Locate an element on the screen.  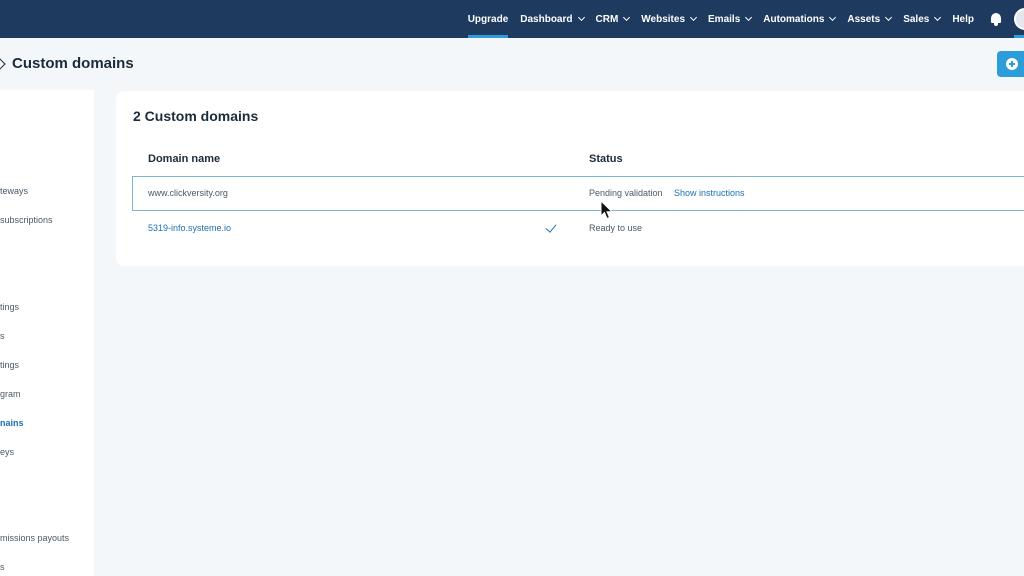
plus-circle-icon is located at coordinates (1012, 64).